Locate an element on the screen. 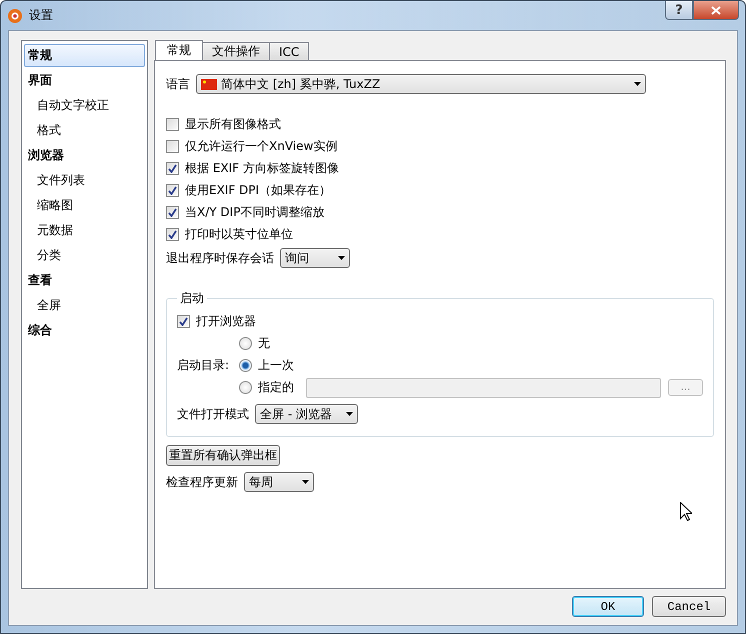  sidebar-item: 全屏 is located at coordinates (84, 305).